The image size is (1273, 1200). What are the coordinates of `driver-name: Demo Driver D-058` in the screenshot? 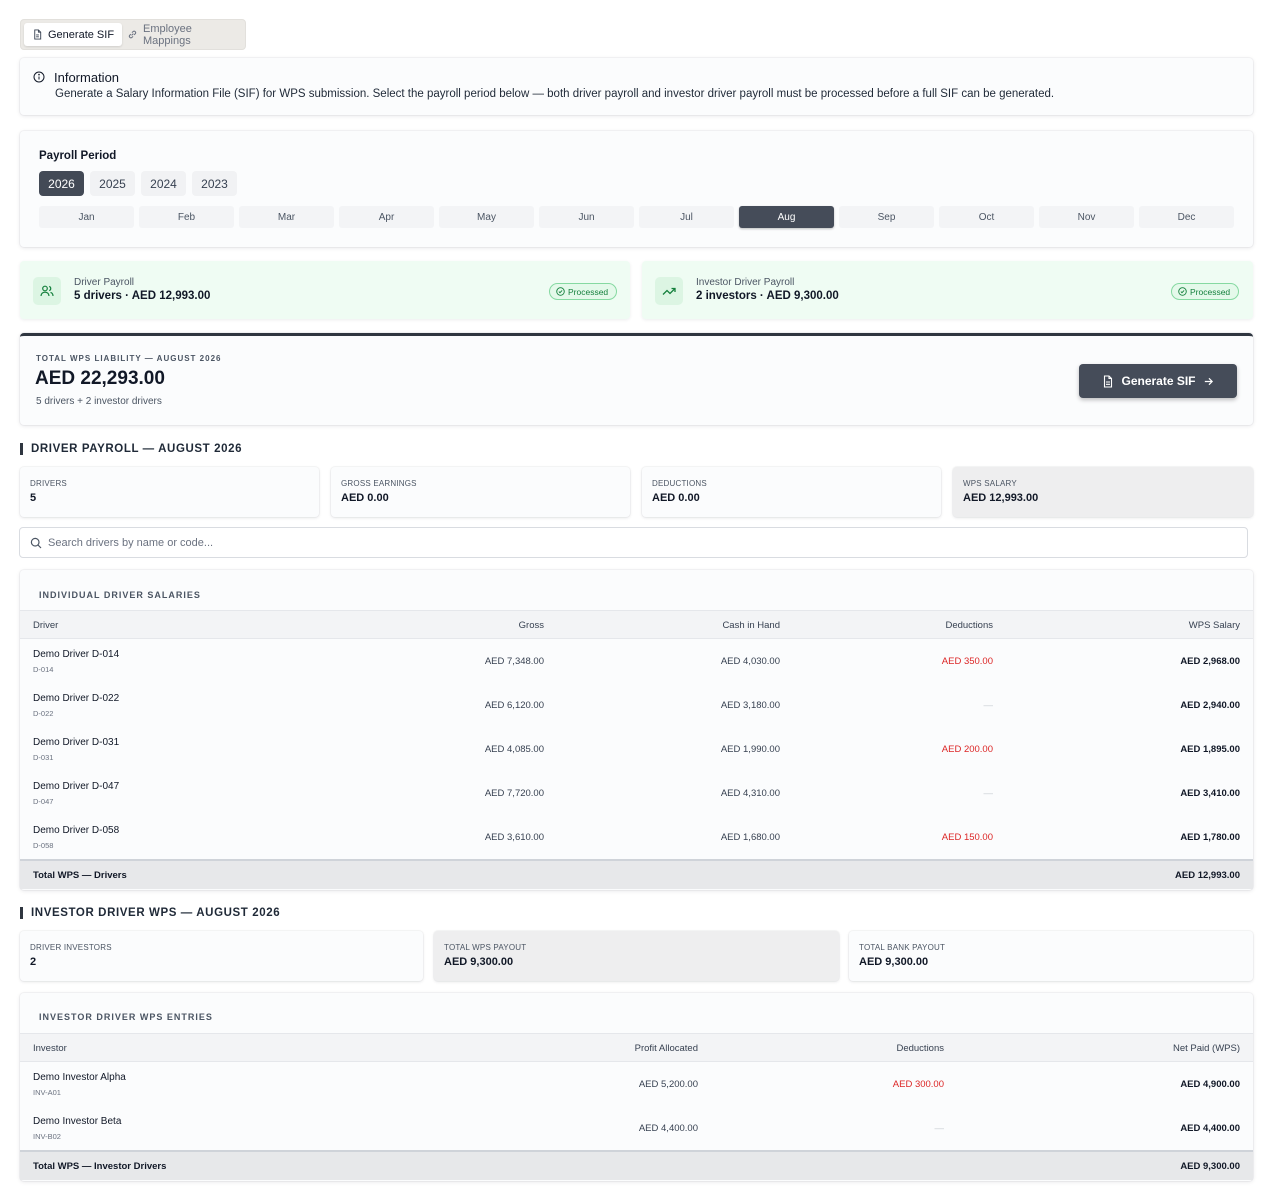 It's located at (76, 830).